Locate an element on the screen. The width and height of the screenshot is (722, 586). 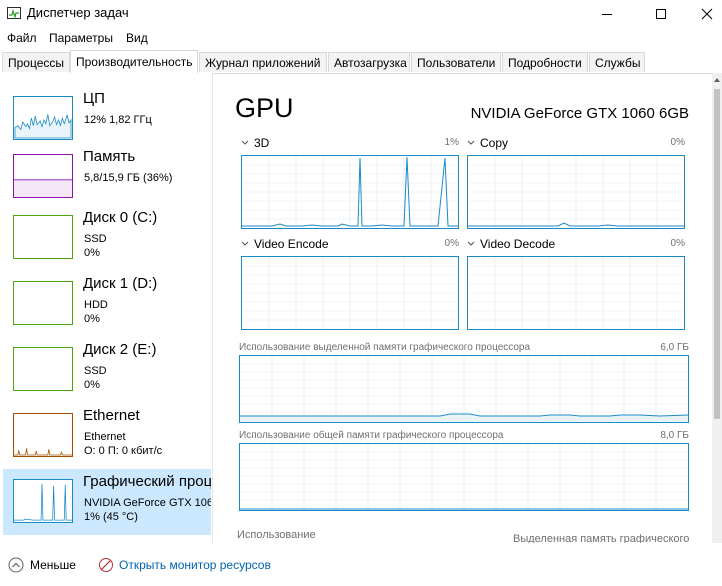
engine-video-encode-percent: 0% is located at coordinates (451, 243).